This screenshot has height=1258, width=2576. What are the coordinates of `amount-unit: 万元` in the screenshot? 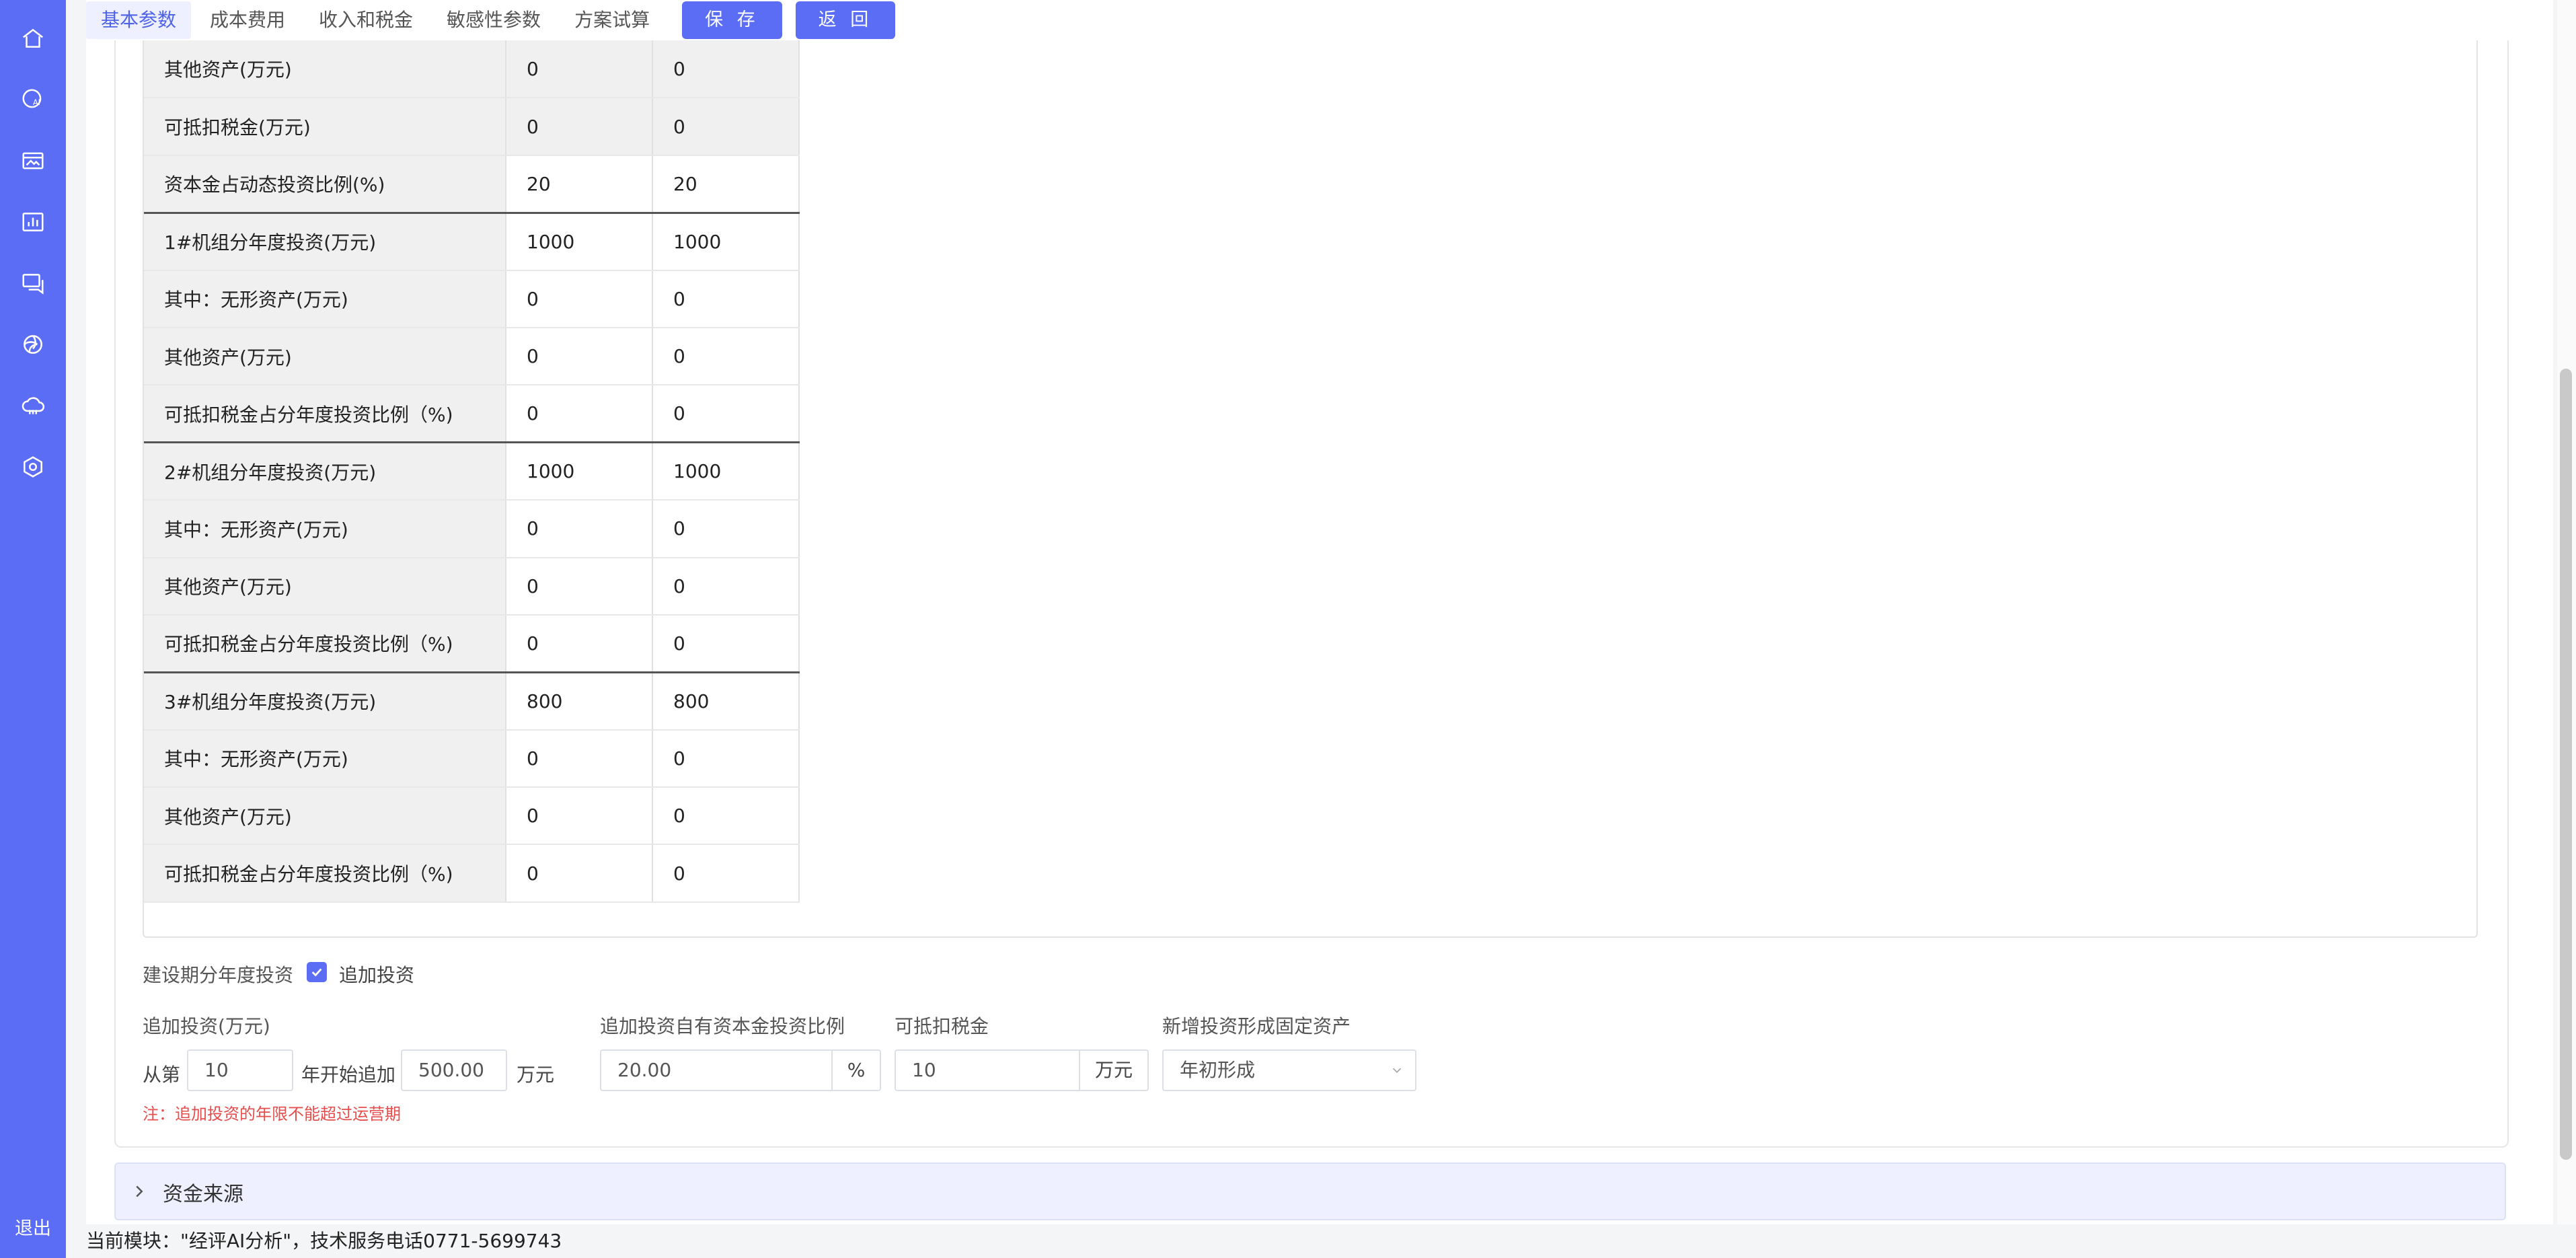 It's located at (536, 1075).